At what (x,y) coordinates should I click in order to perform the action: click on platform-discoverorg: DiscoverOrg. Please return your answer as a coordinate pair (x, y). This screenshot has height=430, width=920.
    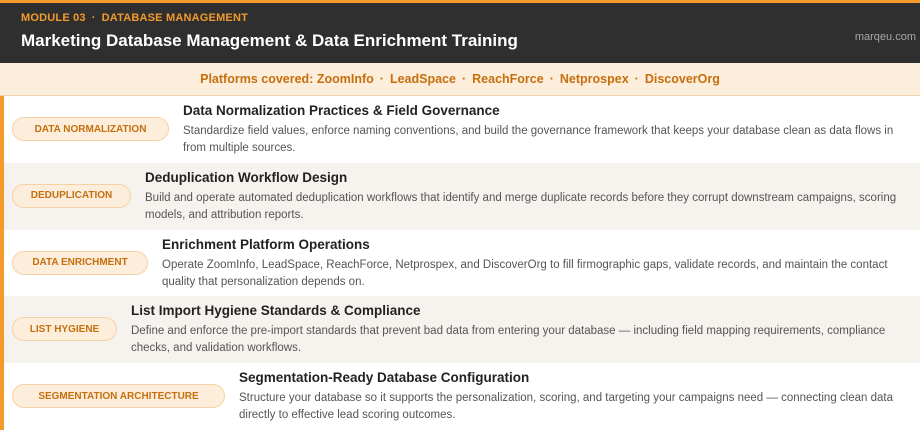
    Looking at the image, I should click on (682, 79).